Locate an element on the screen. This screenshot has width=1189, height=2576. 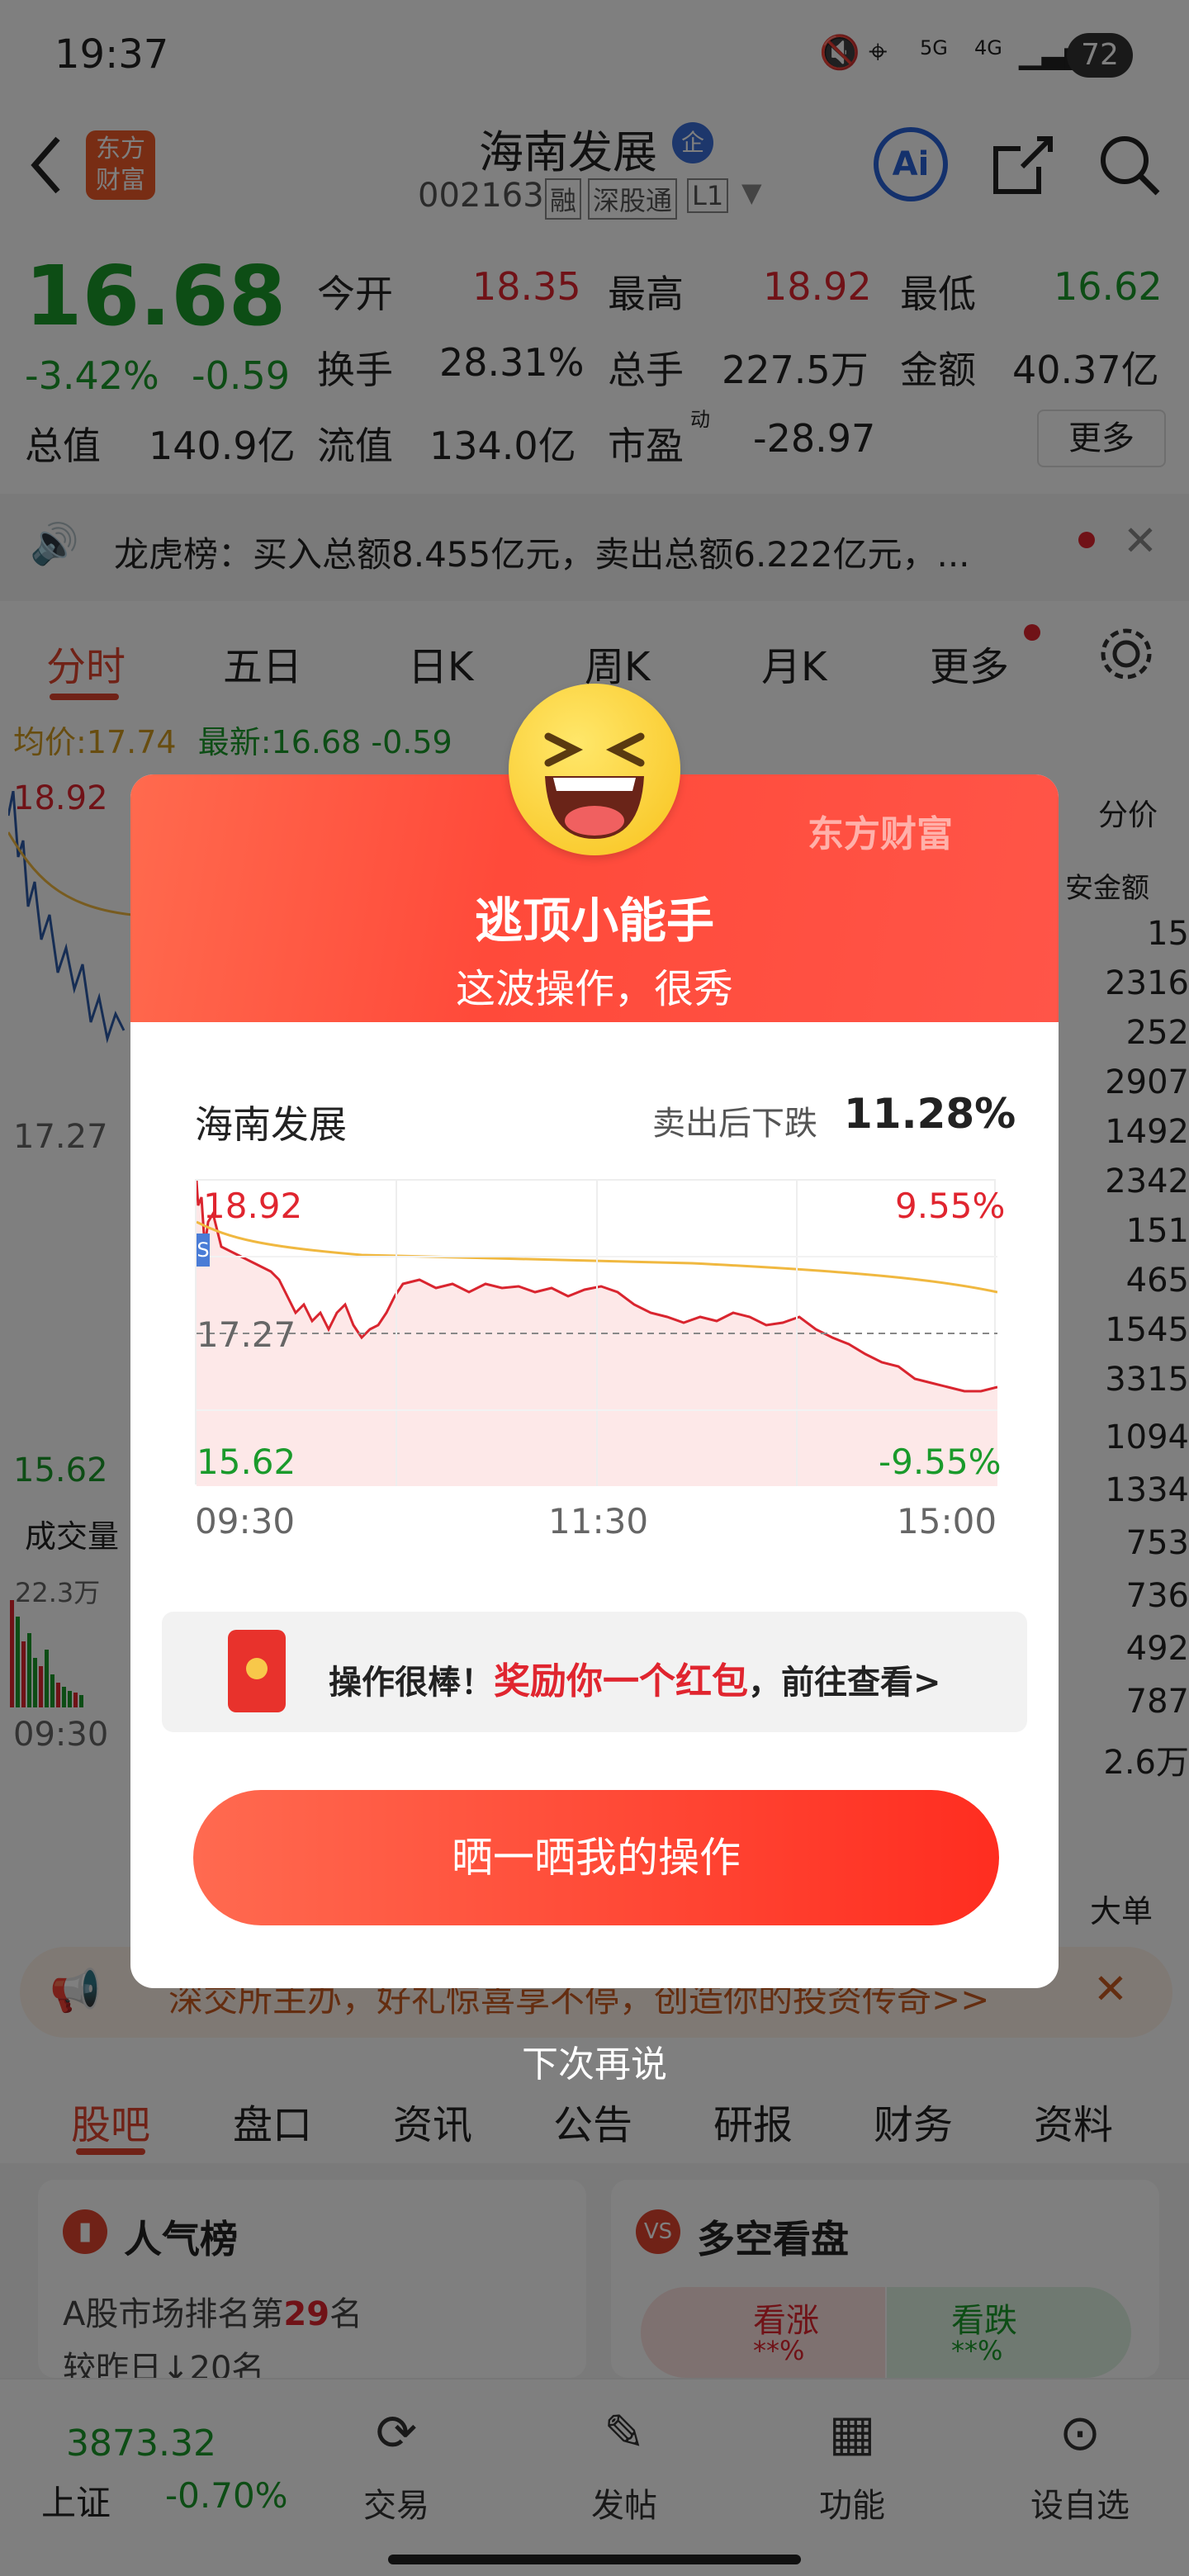
mini-mid: 17.27 is located at coordinates (246, 1334).